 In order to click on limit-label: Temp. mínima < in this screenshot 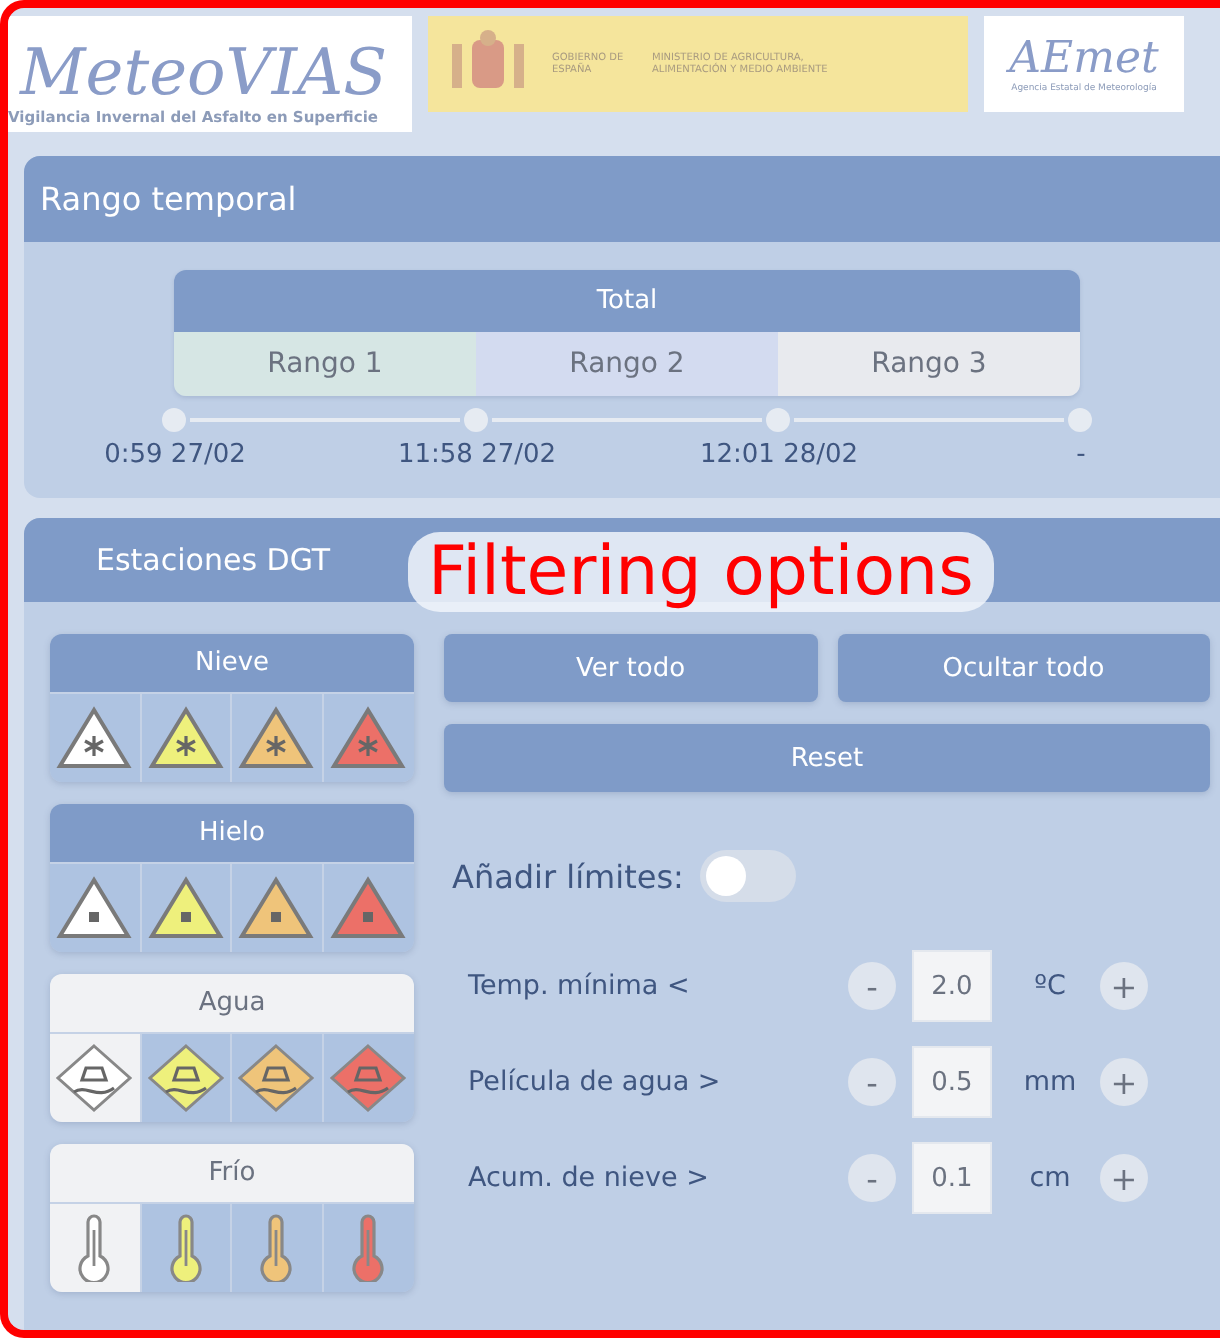, I will do `click(580, 986)`.